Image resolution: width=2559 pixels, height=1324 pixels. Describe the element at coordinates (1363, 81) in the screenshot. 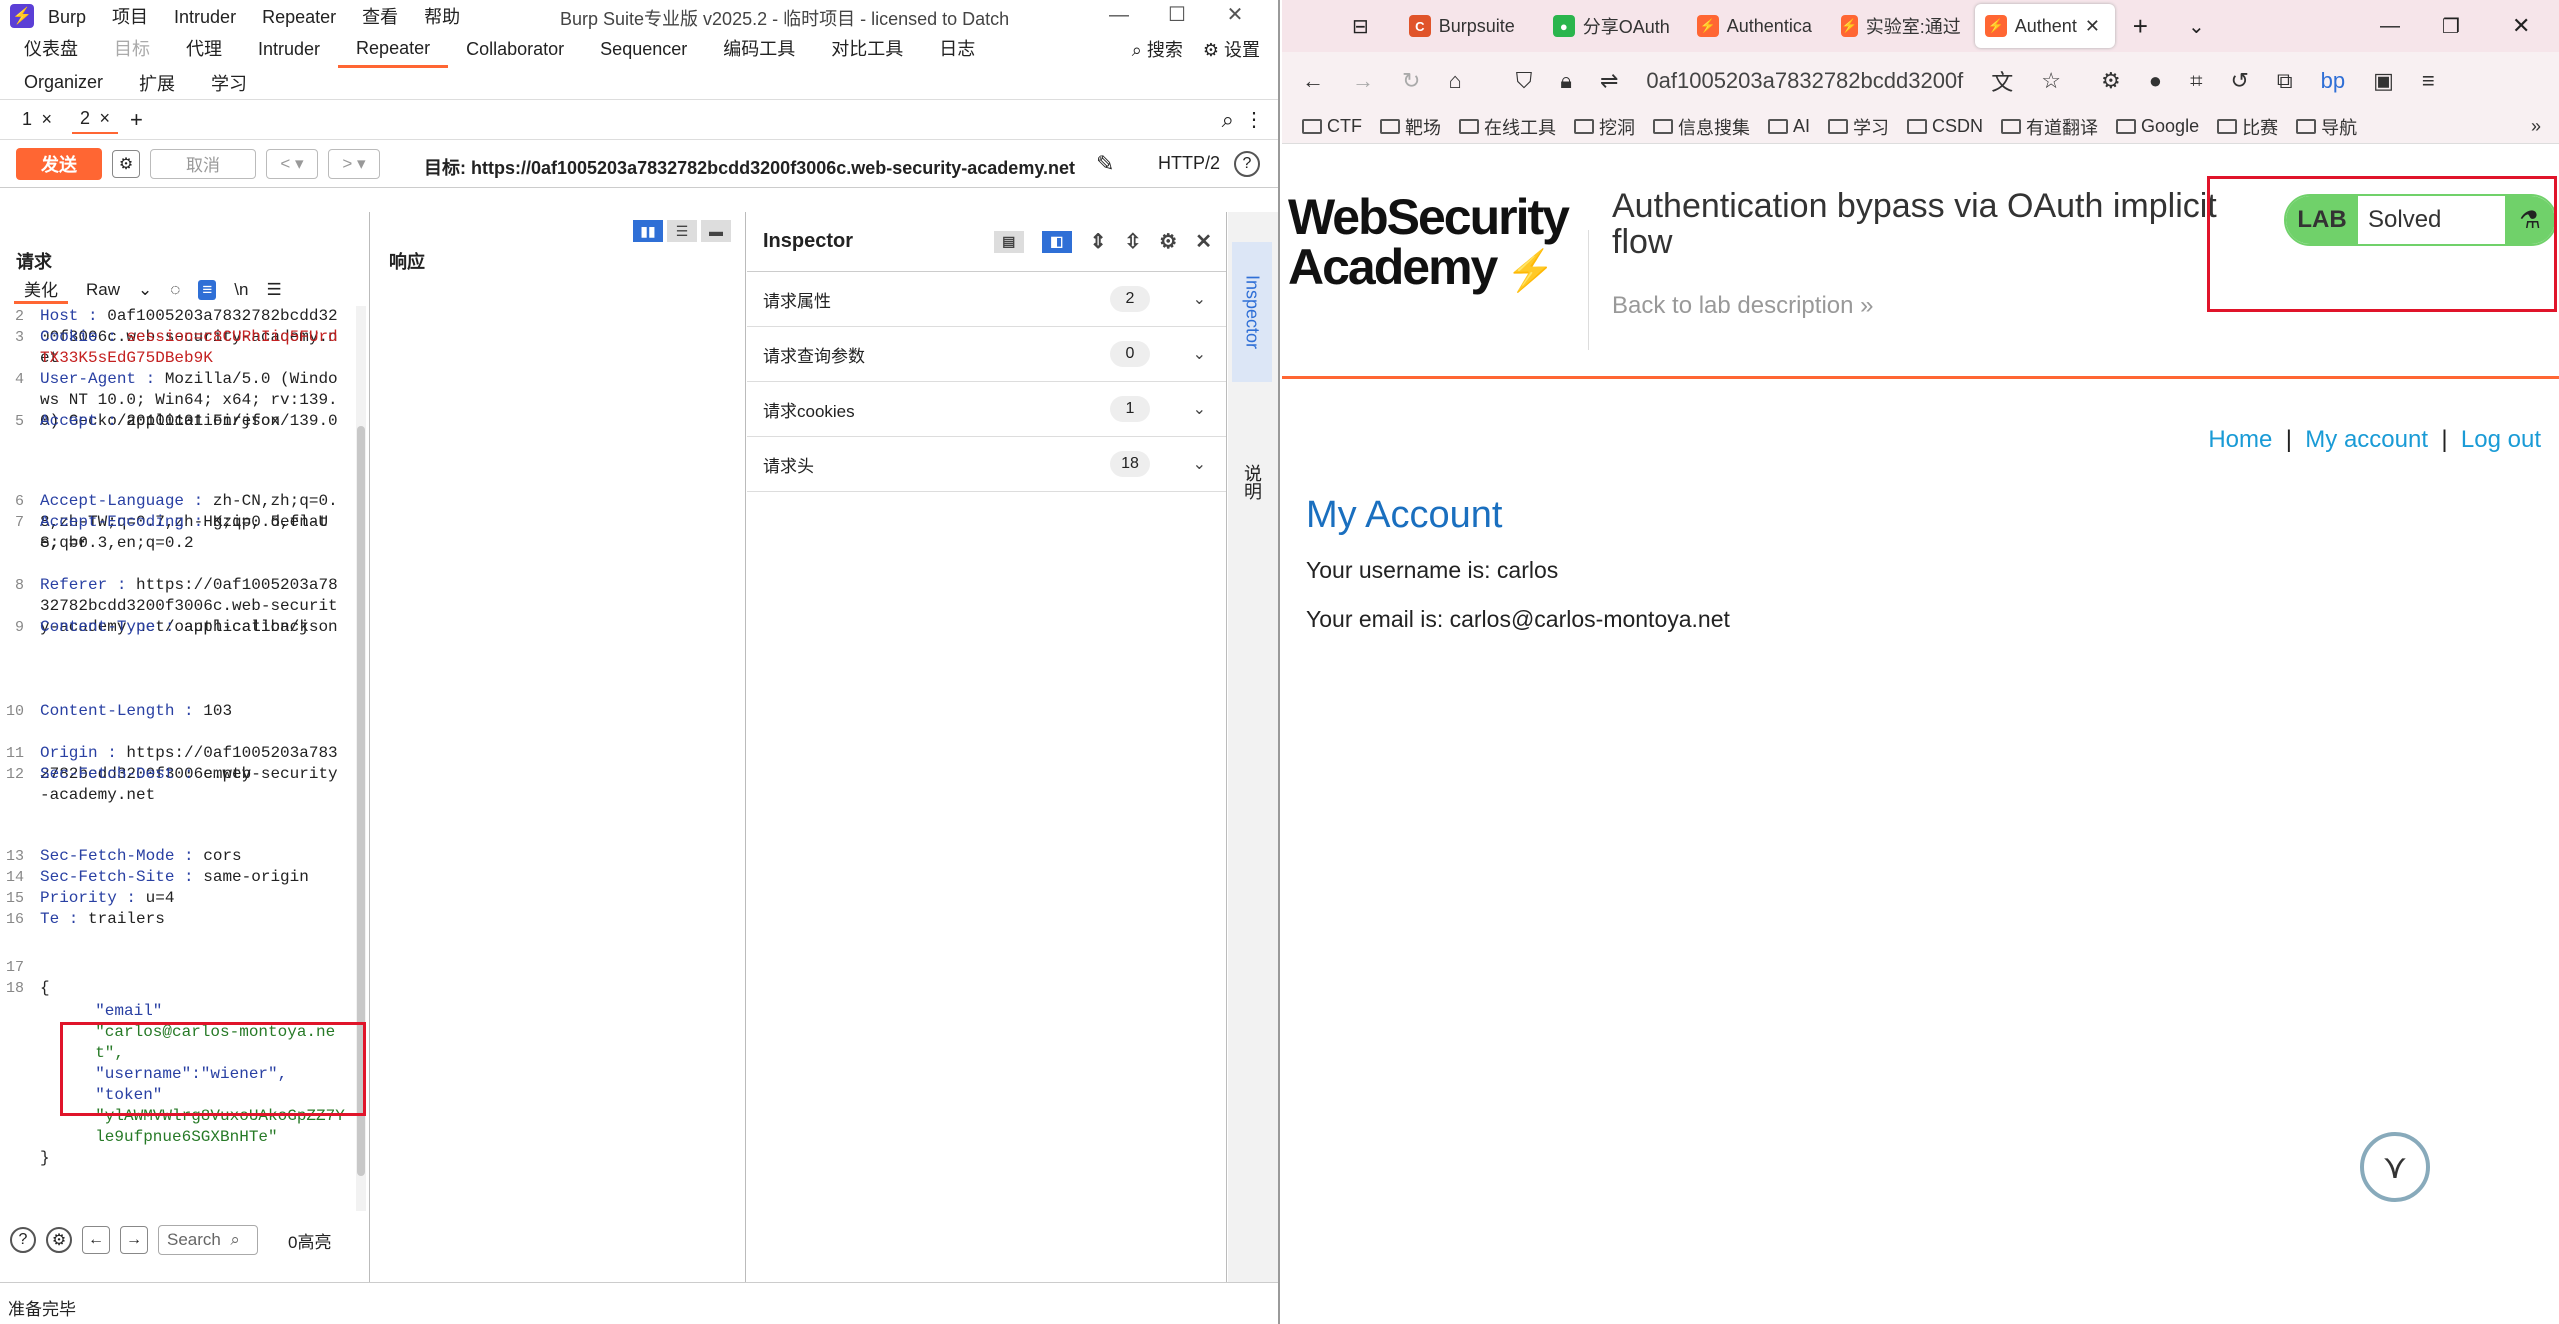

I see `forward-icon: →` at that location.